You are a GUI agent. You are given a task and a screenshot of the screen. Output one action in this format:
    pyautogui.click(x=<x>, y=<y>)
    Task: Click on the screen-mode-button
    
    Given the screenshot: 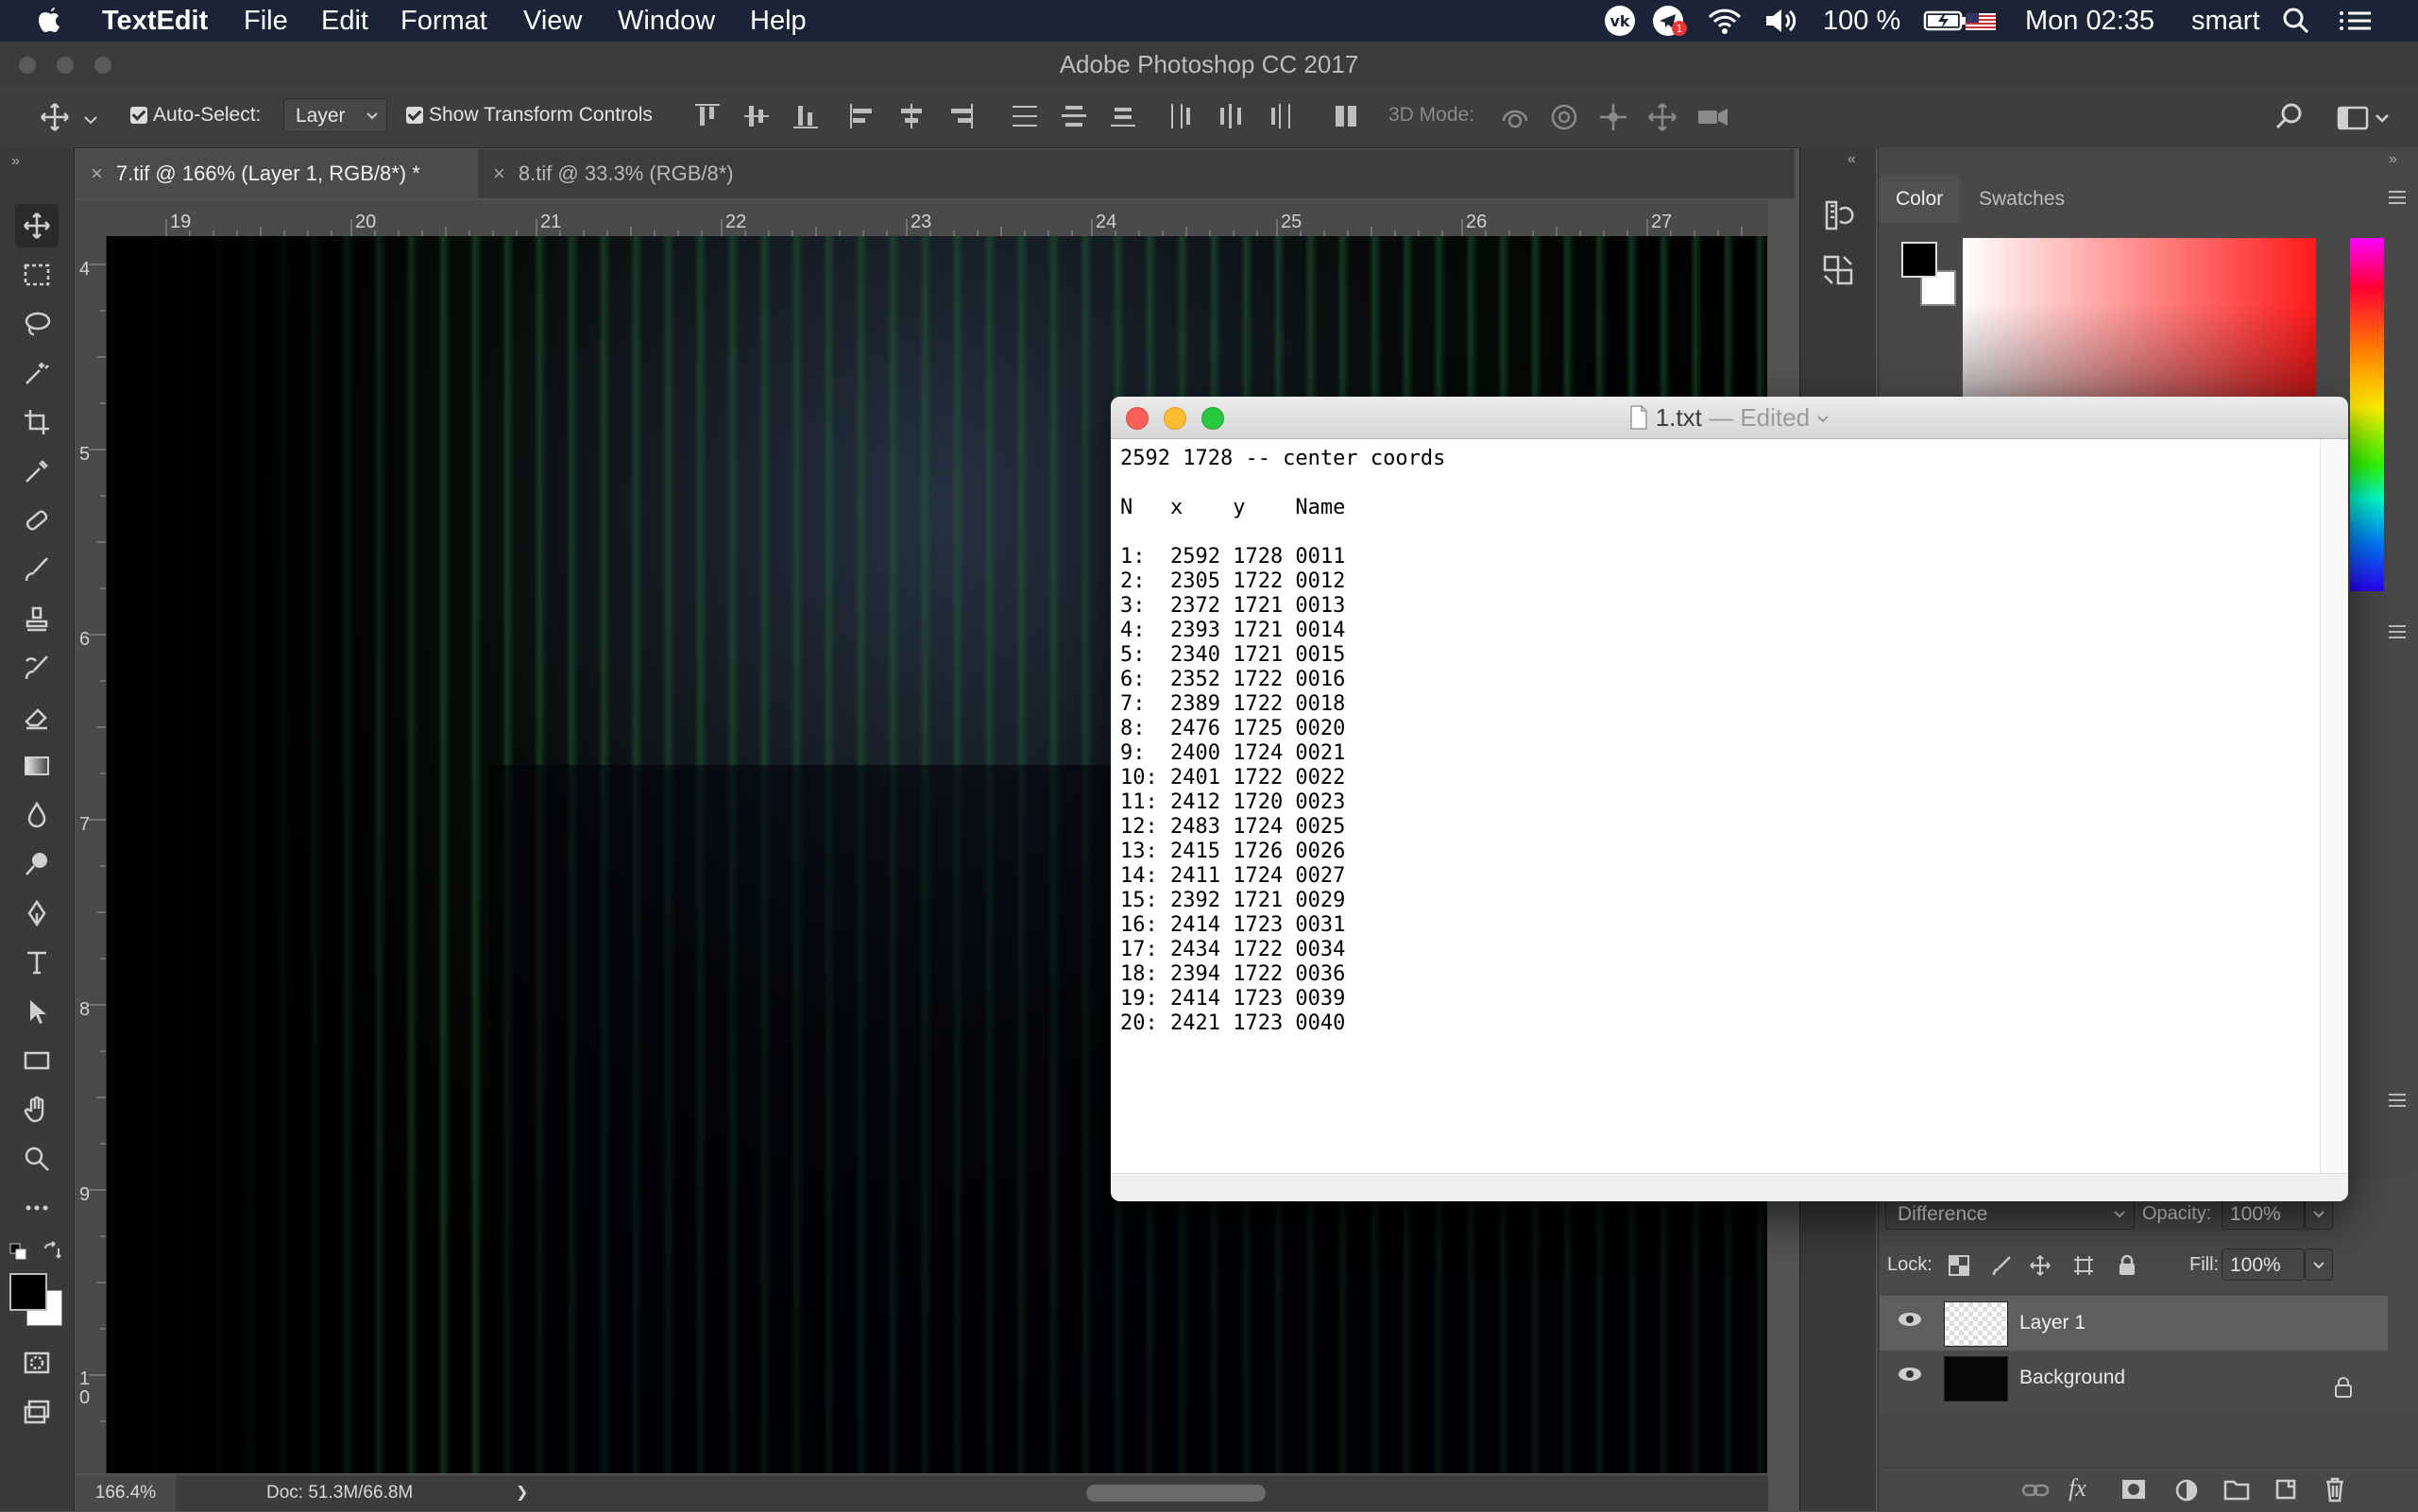 What is the action you would take?
    pyautogui.click(x=37, y=1412)
    